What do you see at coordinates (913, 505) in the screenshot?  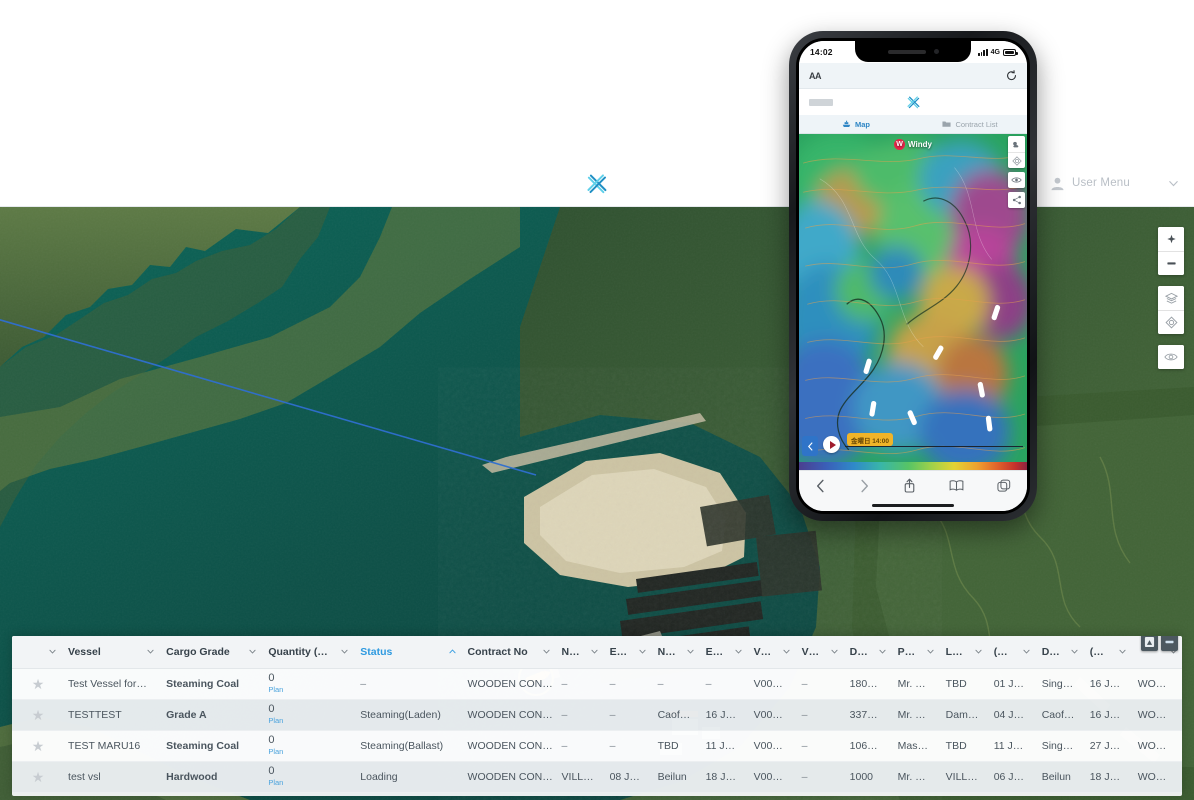 I see `home-indicator` at bounding box center [913, 505].